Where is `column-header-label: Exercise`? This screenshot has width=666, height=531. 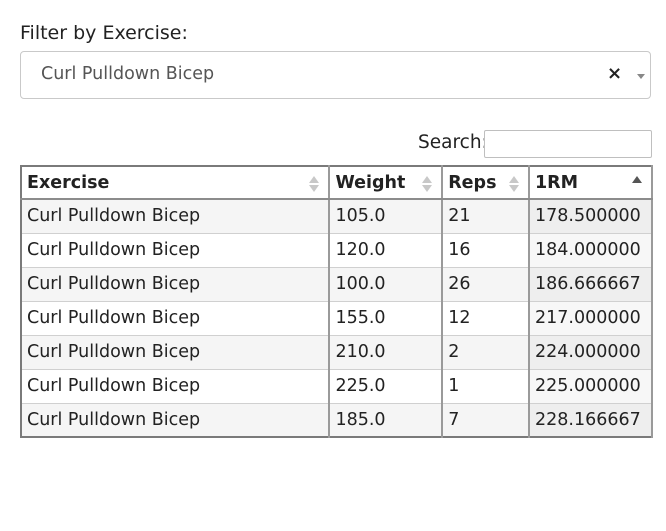
column-header-label: Exercise is located at coordinates (68, 182).